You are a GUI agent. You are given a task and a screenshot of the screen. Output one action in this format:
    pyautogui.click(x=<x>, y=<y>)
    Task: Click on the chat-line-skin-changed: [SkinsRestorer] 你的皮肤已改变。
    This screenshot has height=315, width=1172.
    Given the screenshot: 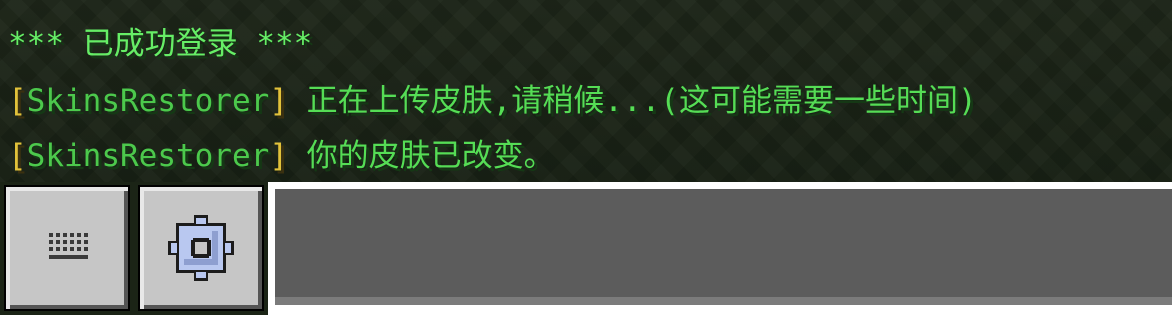 What is the action you would take?
    pyautogui.click(x=281, y=156)
    